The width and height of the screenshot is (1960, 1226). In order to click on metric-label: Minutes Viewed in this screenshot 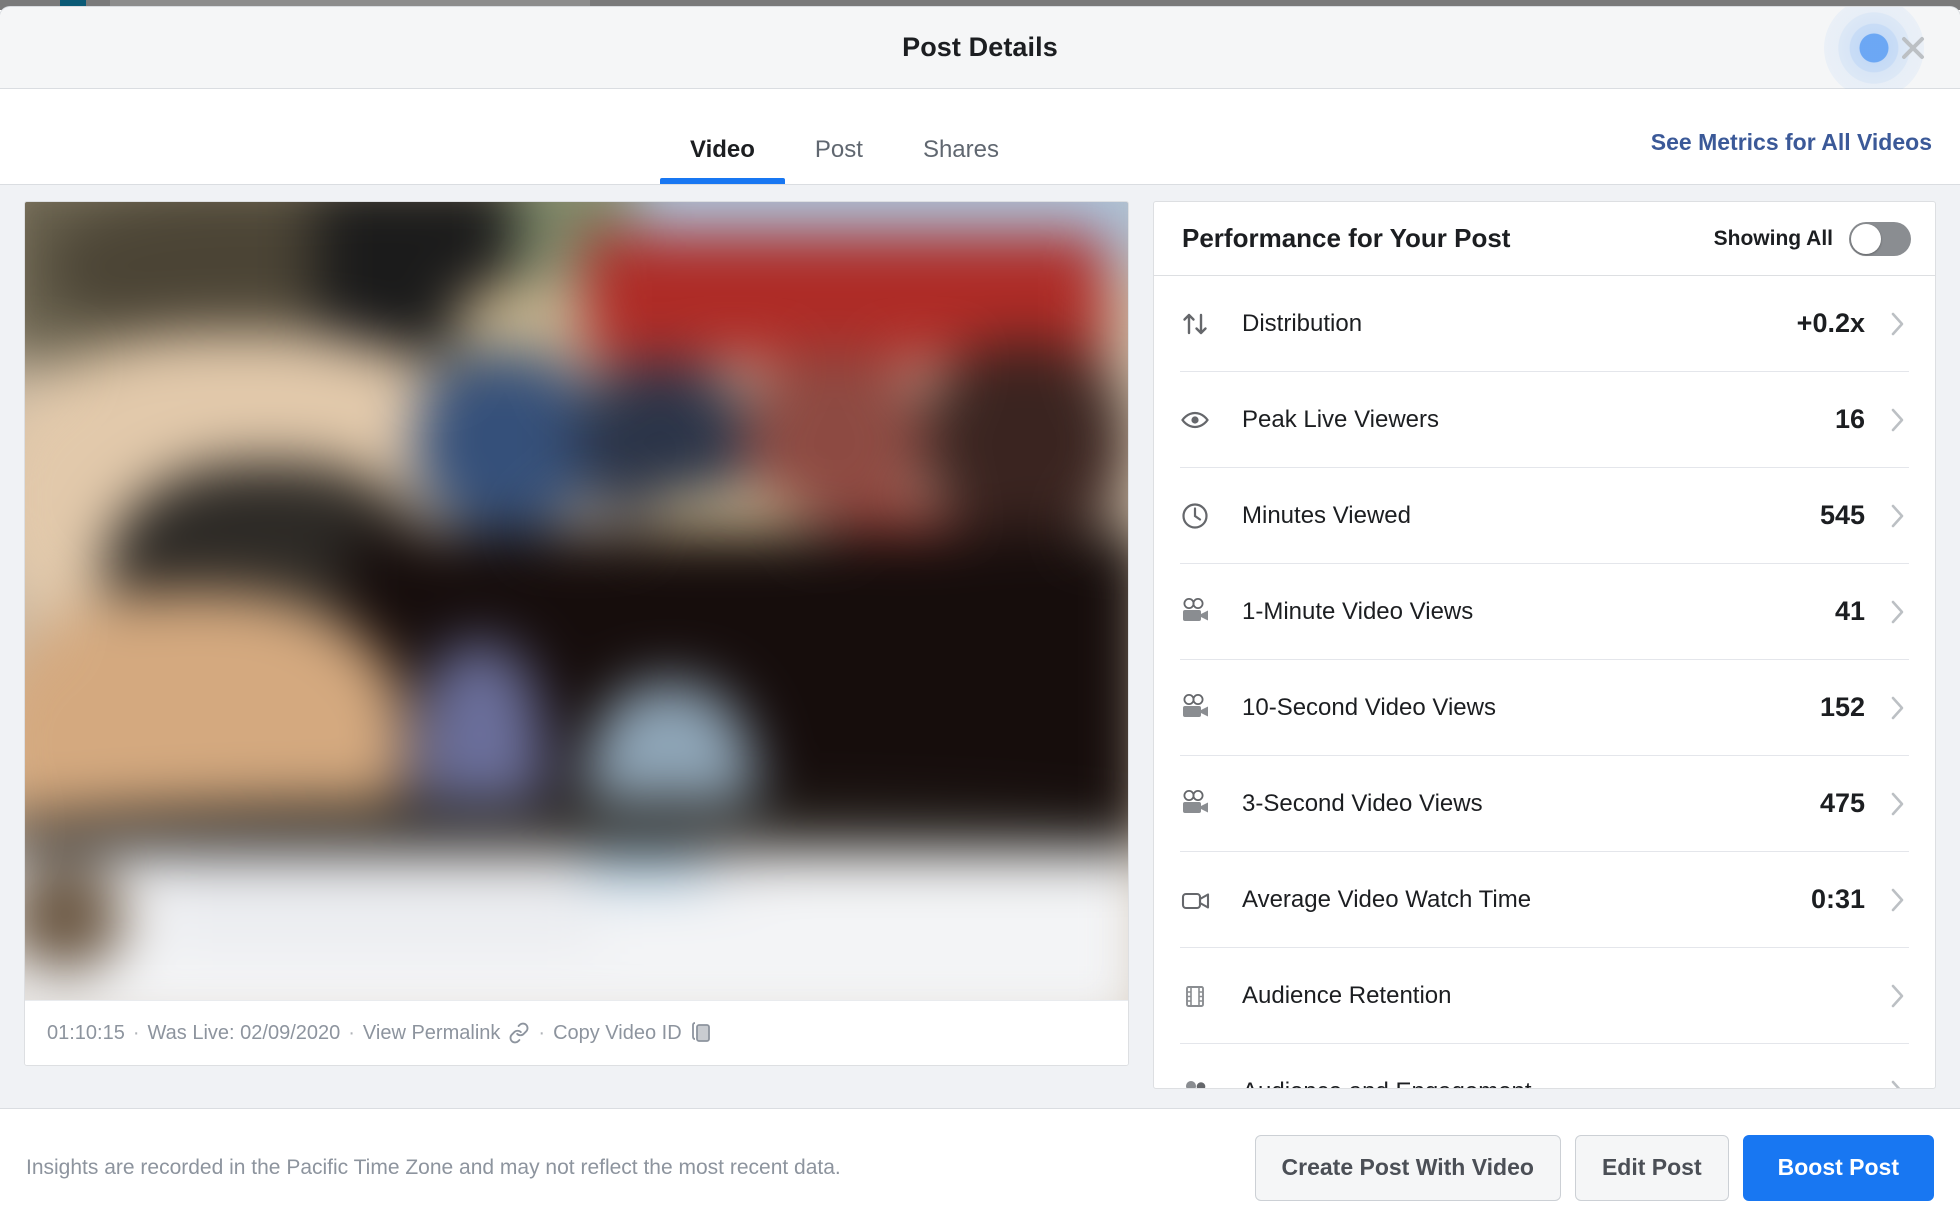, I will do `click(1326, 515)`.